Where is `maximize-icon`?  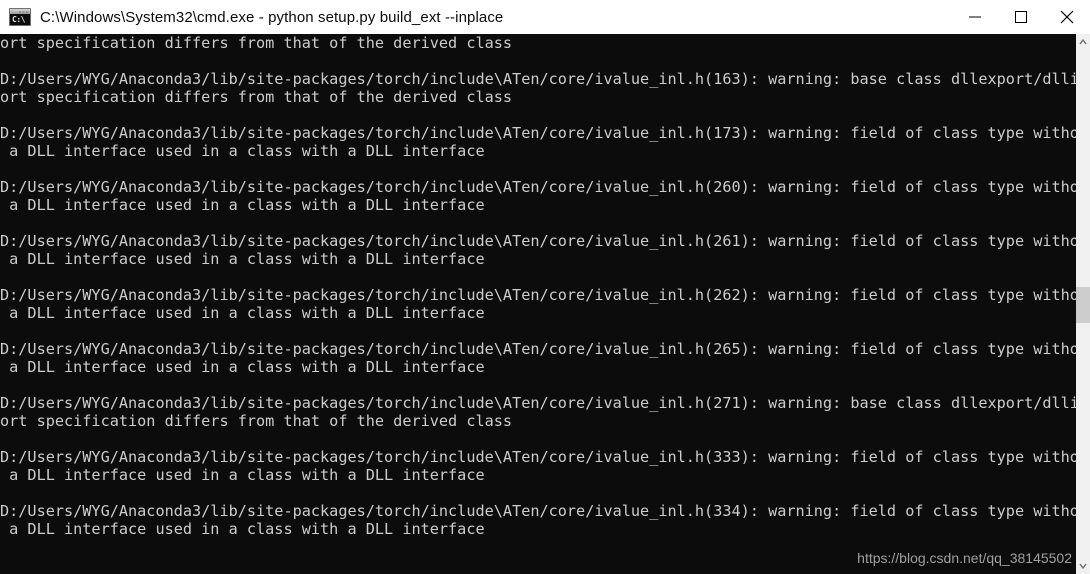
maximize-icon is located at coordinates (1021, 17).